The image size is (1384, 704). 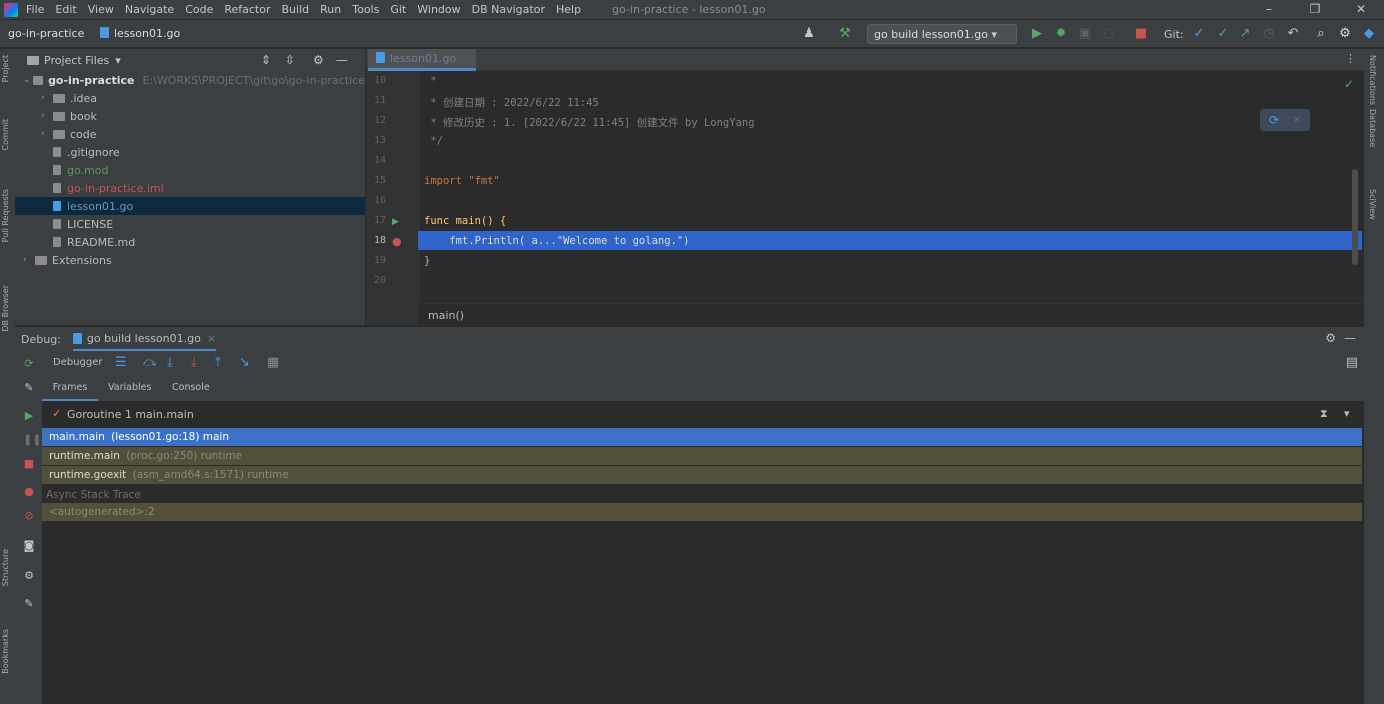 What do you see at coordinates (1245, 34) in the screenshot?
I see `git-push-icon: ↗` at bounding box center [1245, 34].